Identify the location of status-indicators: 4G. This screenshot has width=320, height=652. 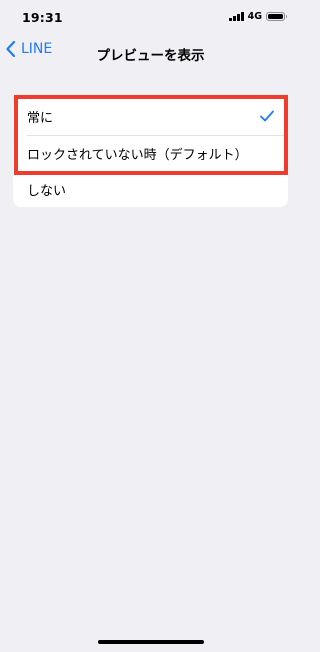
(258, 16).